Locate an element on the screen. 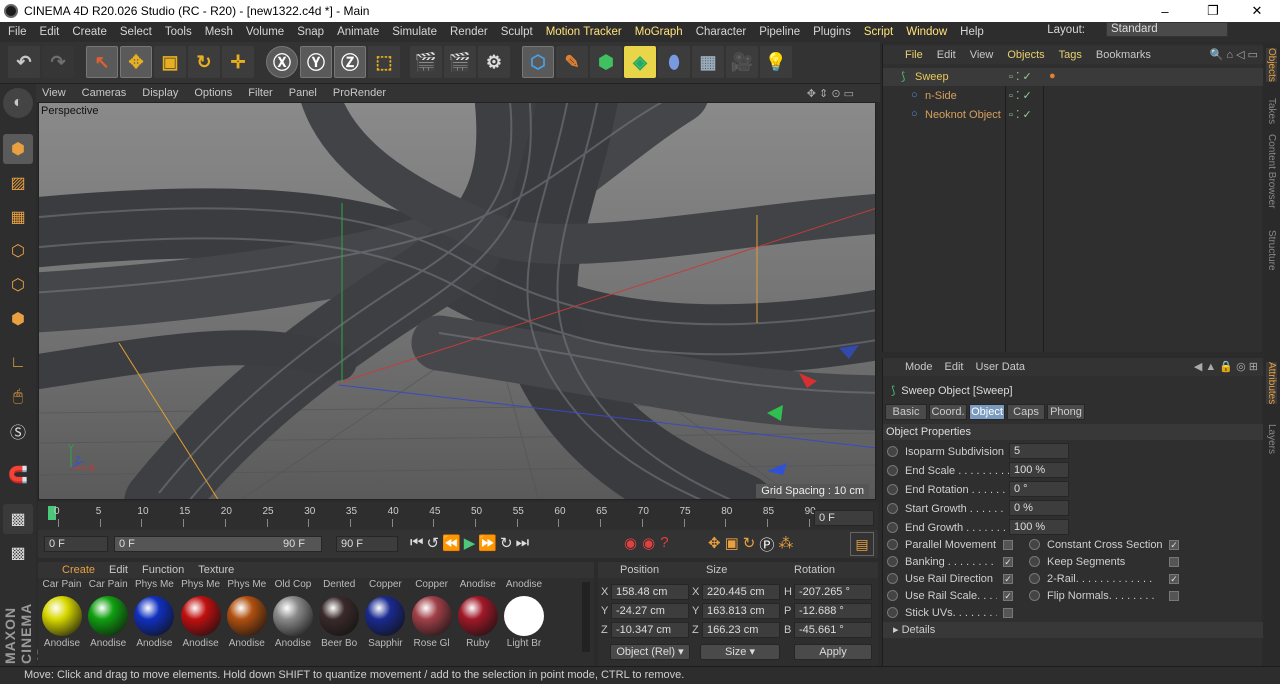 Image resolution: width=1280 pixels, height=684 pixels. points-mode-icon: ⬡ is located at coordinates (18, 251).